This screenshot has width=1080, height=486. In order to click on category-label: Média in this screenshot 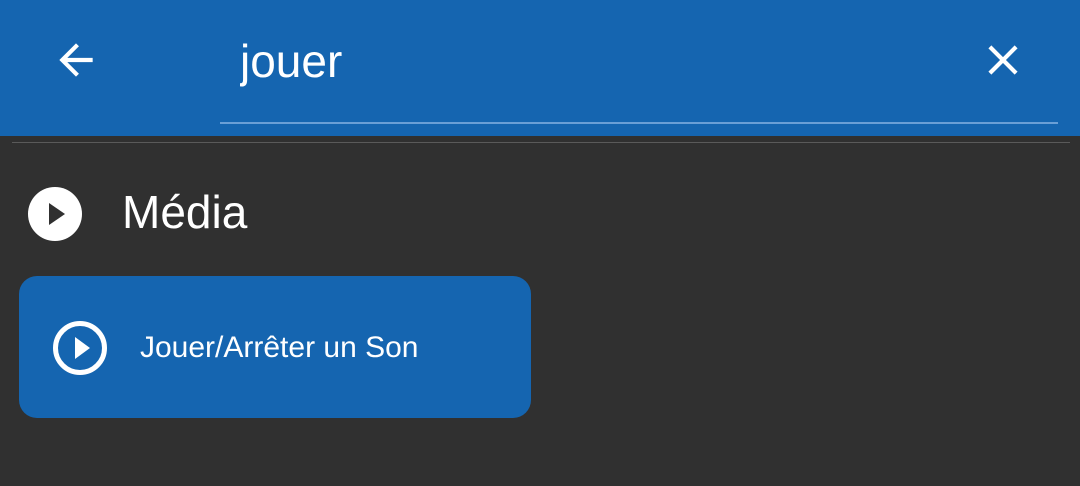, I will do `click(185, 212)`.